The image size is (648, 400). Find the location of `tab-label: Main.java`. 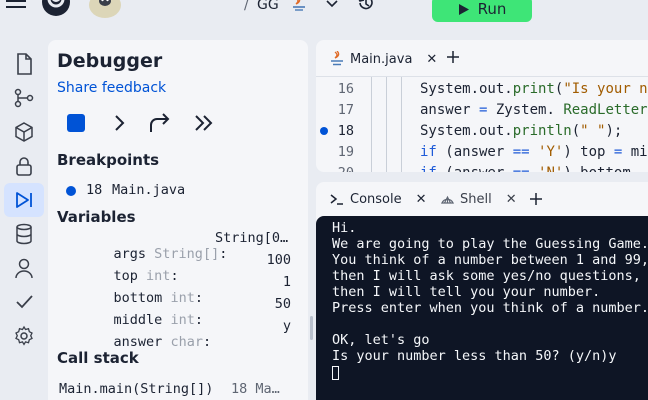

tab-label: Main.java is located at coordinates (381, 59).